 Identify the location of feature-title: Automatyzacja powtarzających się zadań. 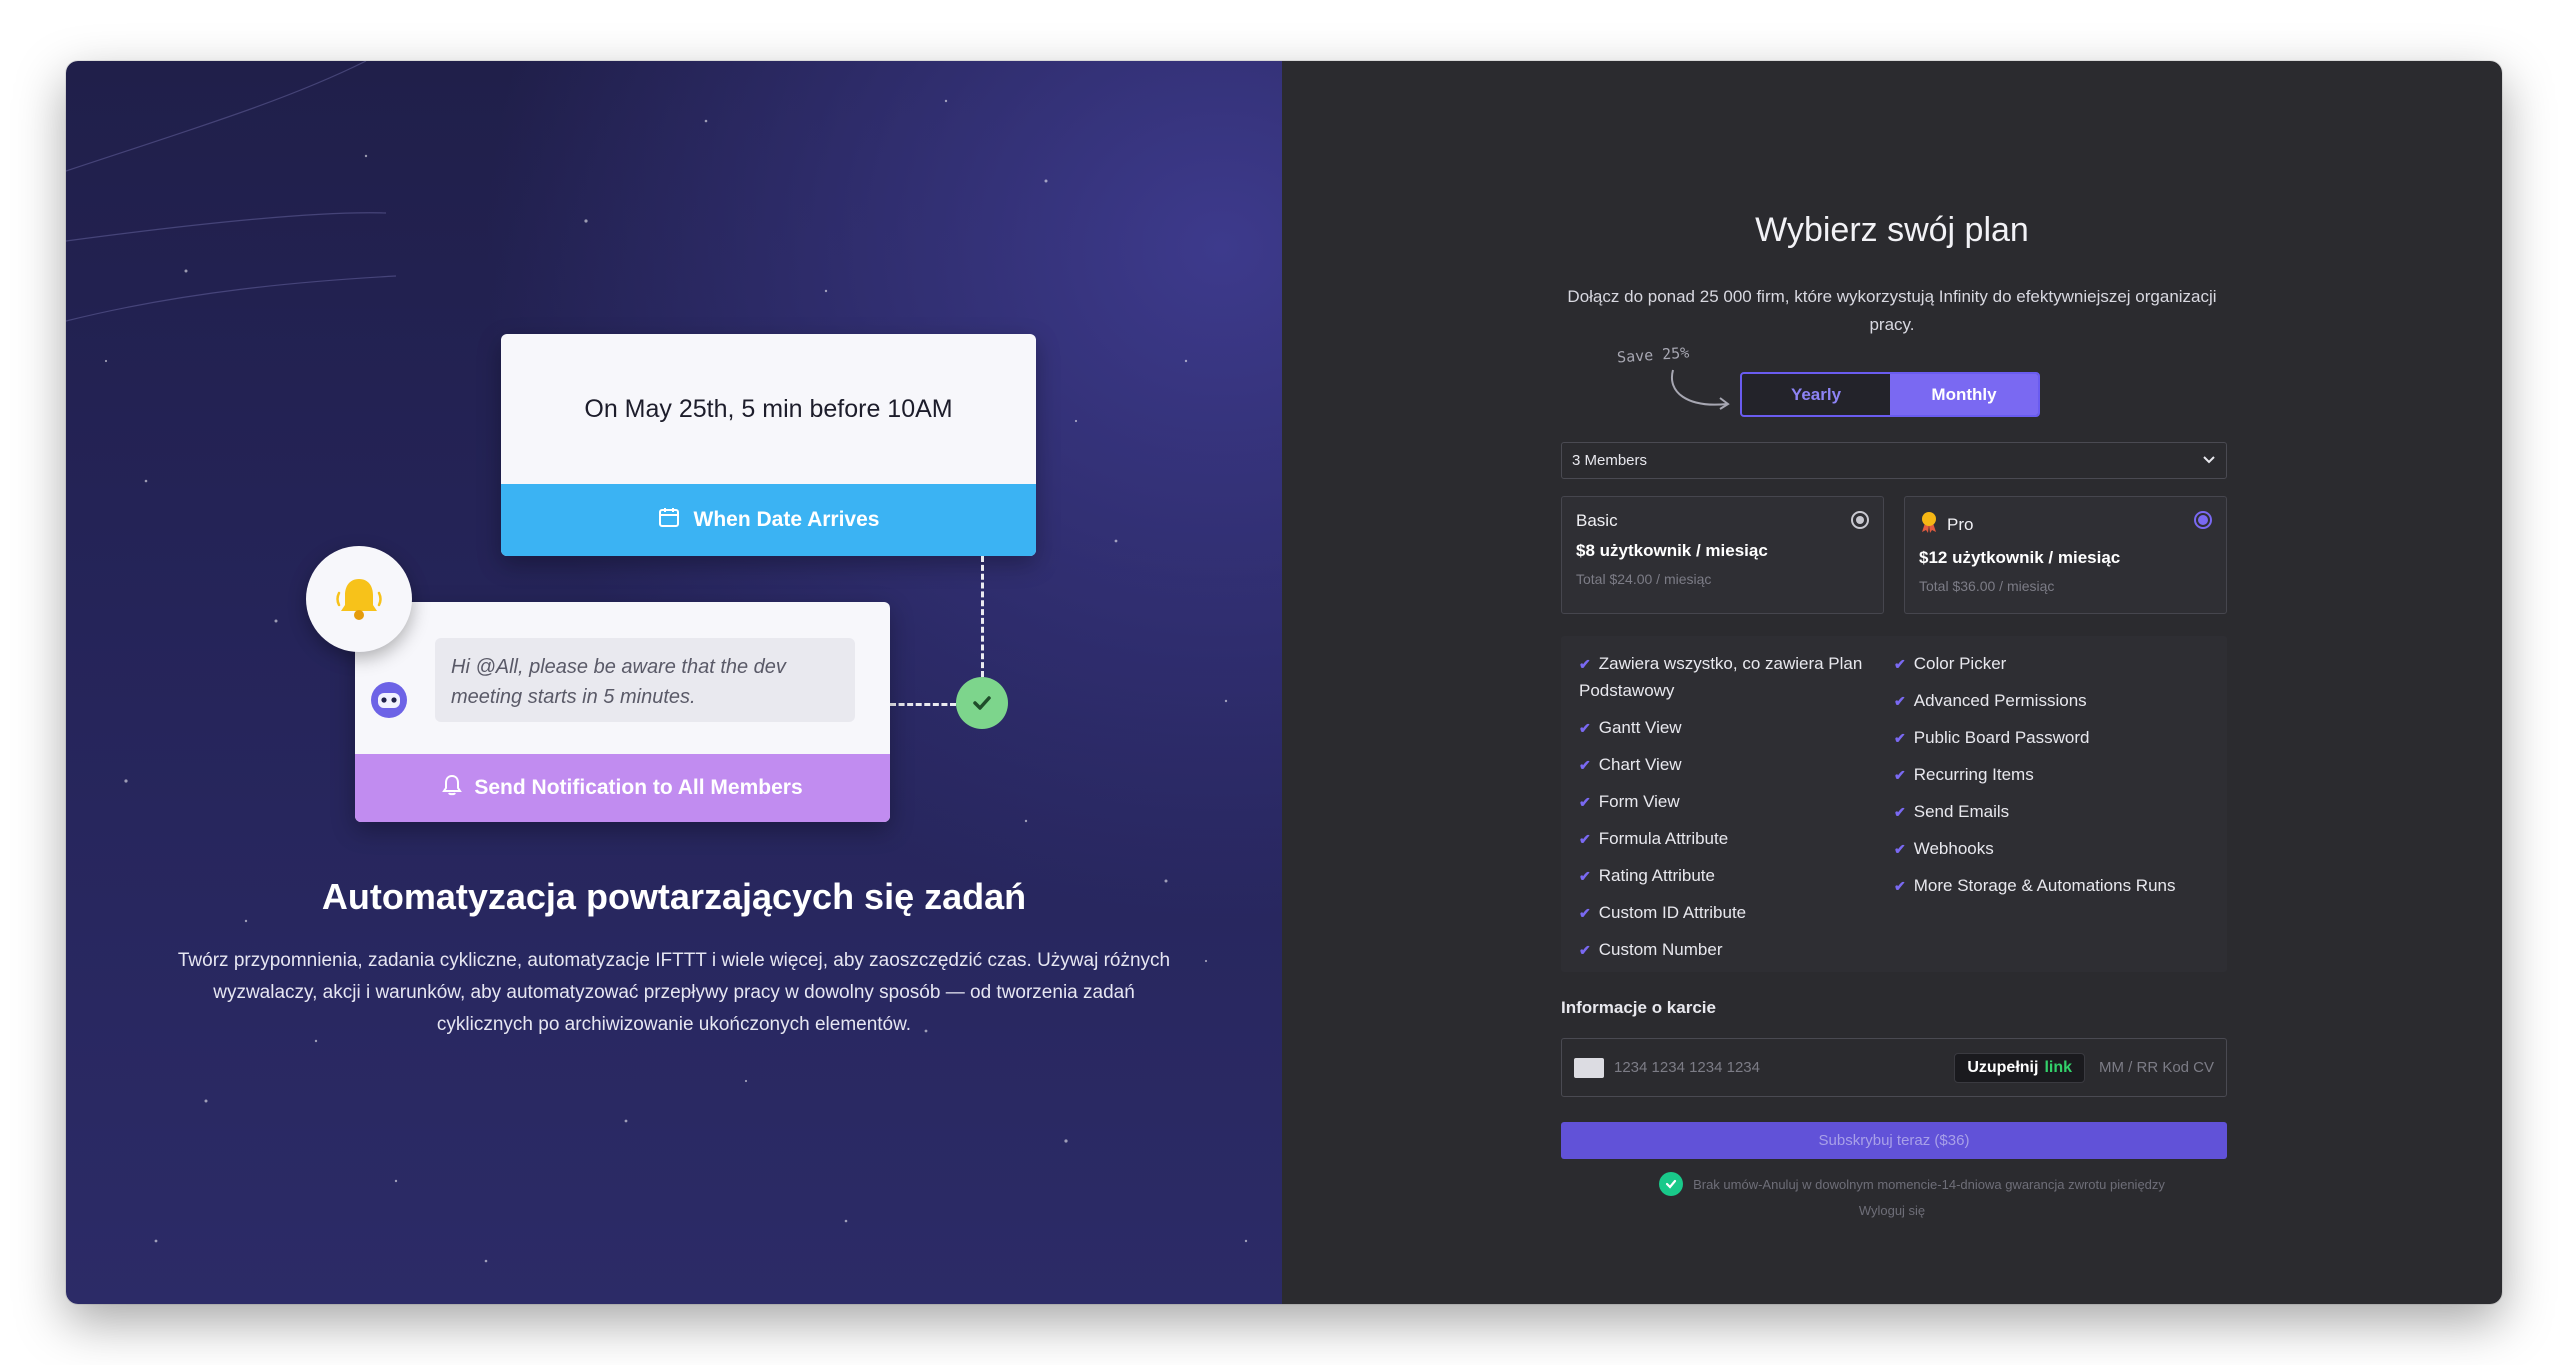
(674, 896).